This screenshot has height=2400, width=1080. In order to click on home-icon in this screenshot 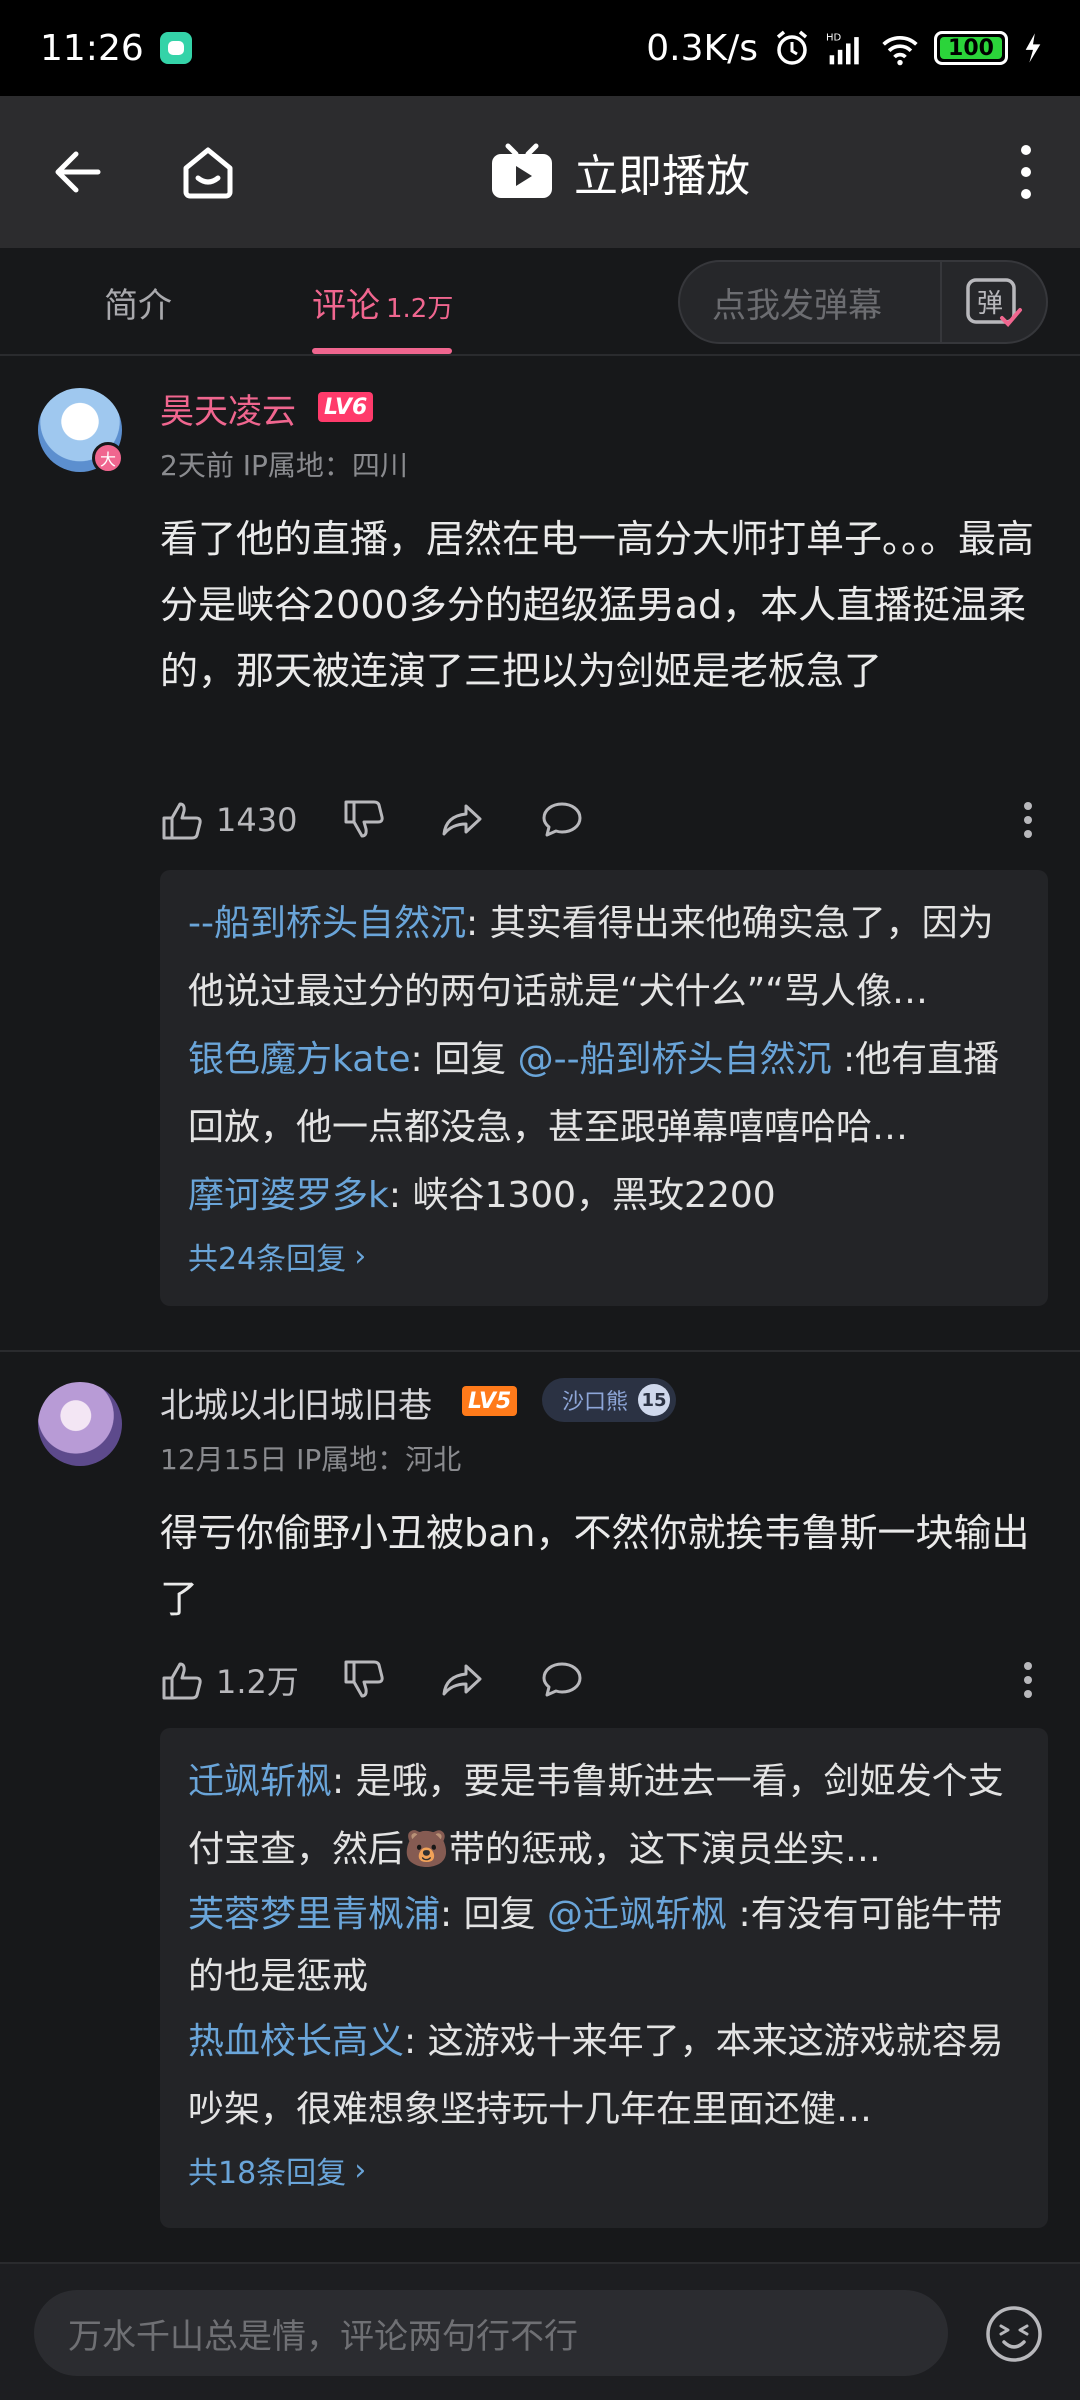, I will do `click(208, 172)`.